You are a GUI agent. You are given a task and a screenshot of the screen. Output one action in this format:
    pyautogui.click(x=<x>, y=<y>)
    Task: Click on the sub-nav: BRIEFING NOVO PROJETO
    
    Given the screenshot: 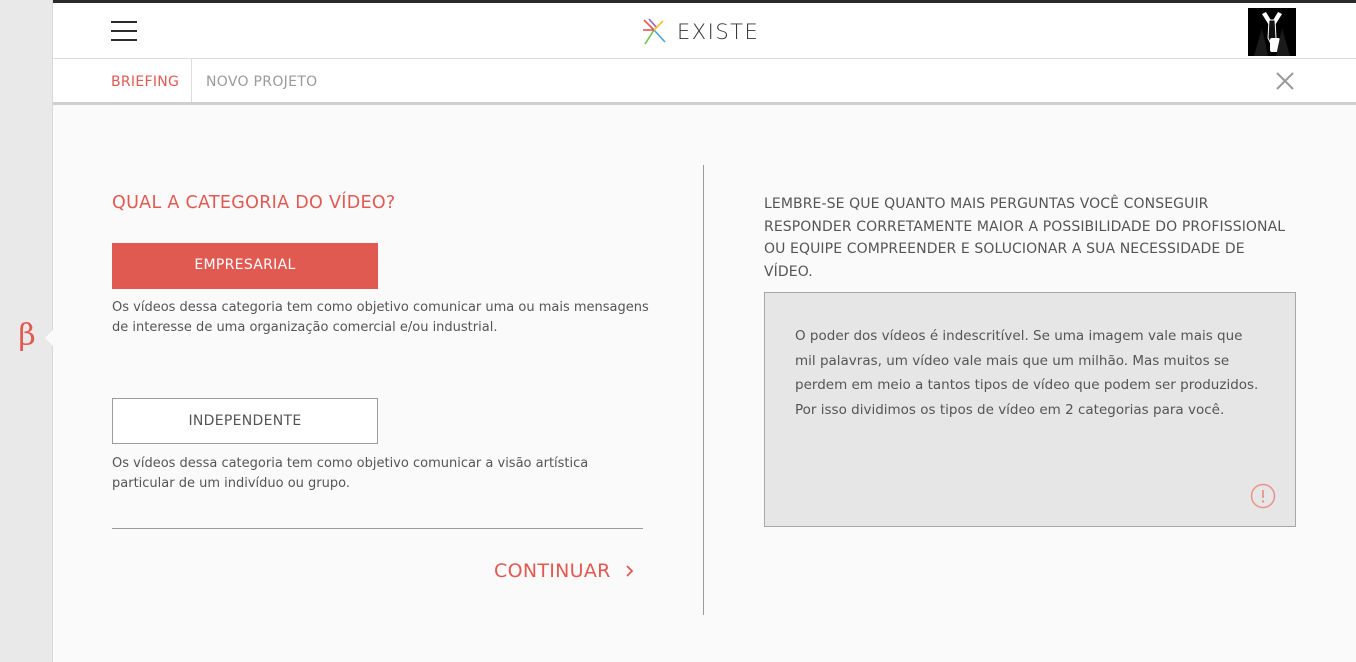 What is the action you would take?
    pyautogui.click(x=704, y=82)
    